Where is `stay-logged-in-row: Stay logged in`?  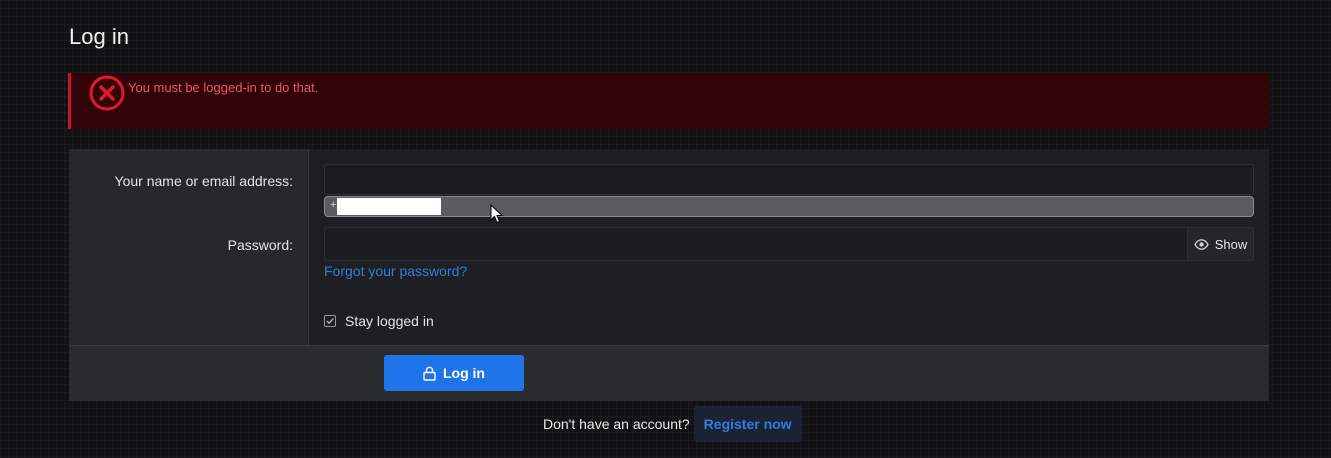 stay-logged-in-row: Stay logged in is located at coordinates (379, 321).